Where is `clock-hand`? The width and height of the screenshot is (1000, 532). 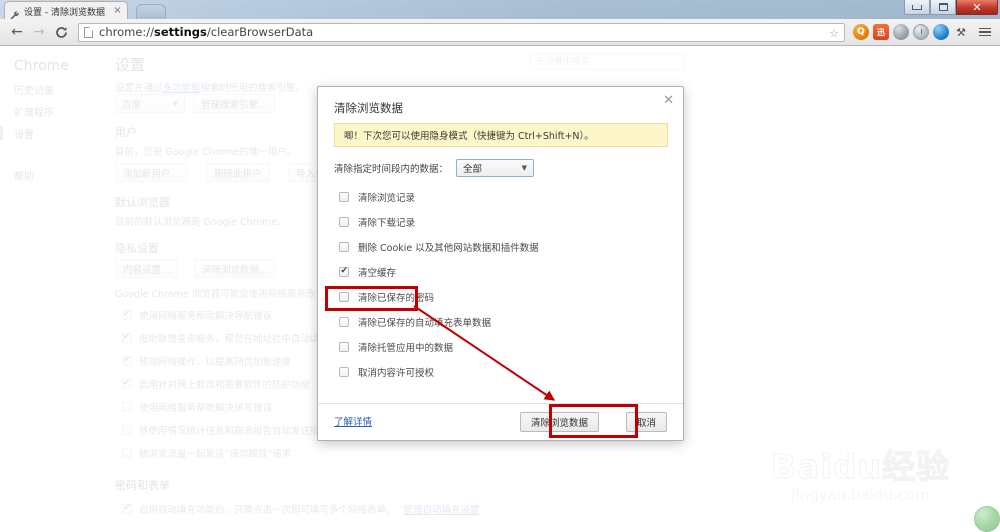
clock-hand is located at coordinates (921, 31).